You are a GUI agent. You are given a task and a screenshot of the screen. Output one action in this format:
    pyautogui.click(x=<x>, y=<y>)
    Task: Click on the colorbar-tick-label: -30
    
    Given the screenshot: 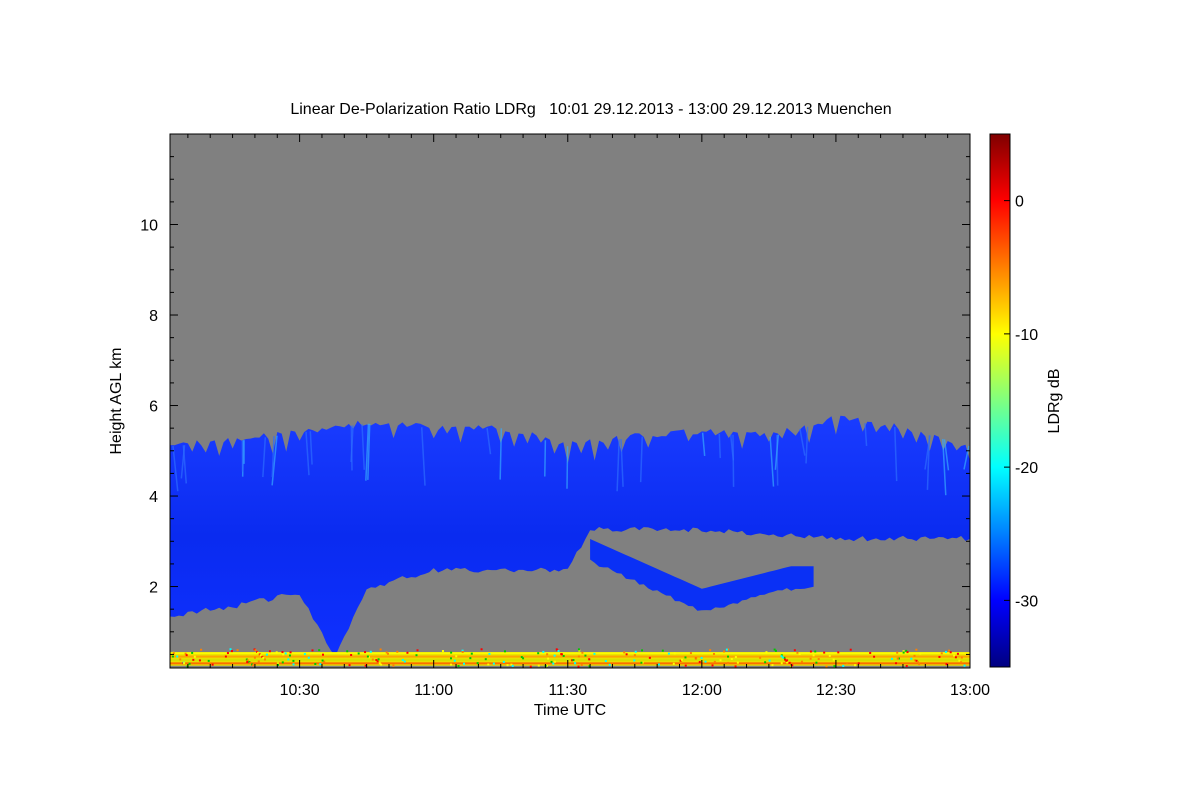 What is the action you would take?
    pyautogui.click(x=1026, y=601)
    